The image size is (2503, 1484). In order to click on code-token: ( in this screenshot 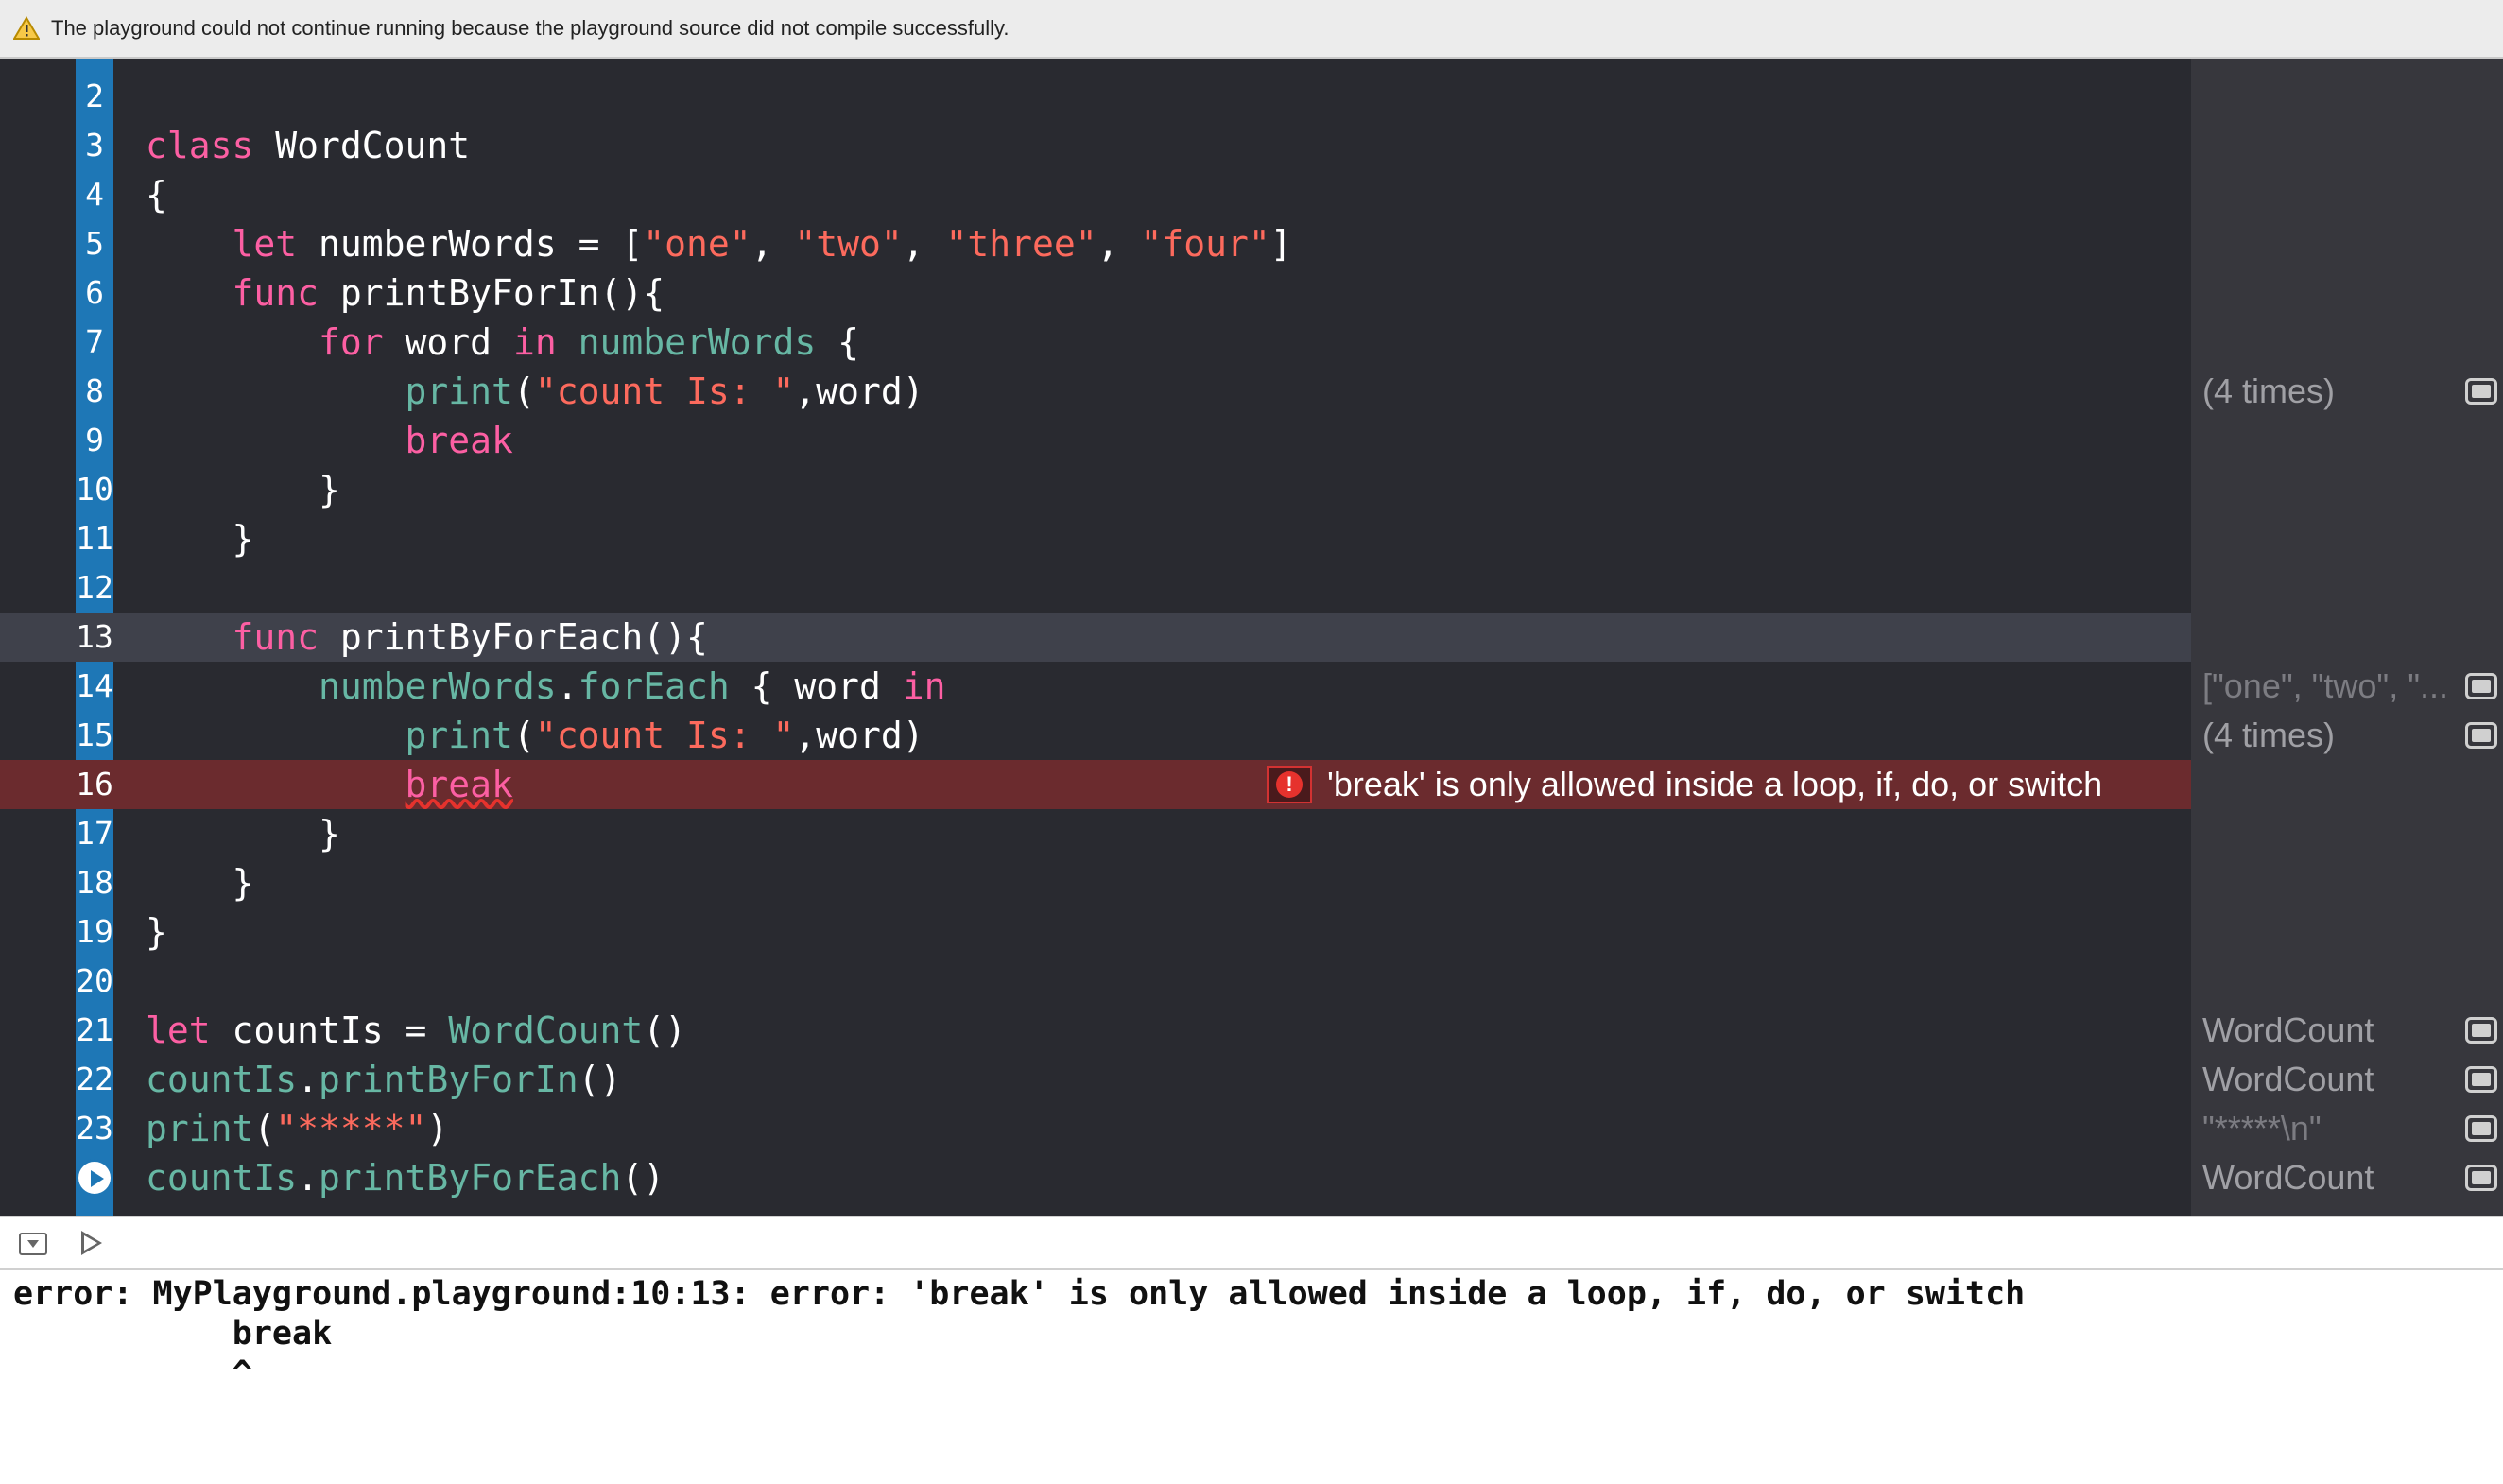, I will do `click(523, 391)`.